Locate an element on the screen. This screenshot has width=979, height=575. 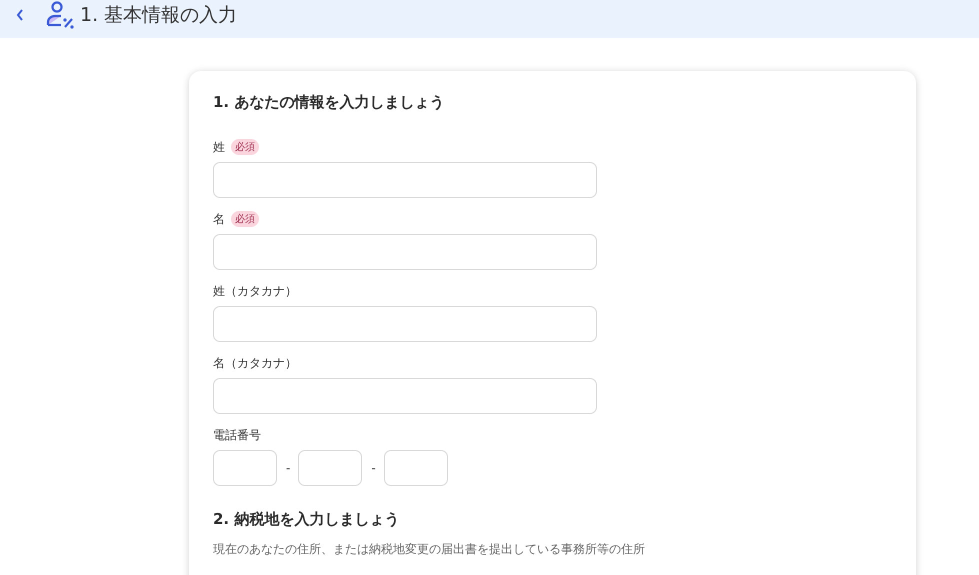
section-title: 2. 納税地を入力しましょう is located at coordinates (306, 519).